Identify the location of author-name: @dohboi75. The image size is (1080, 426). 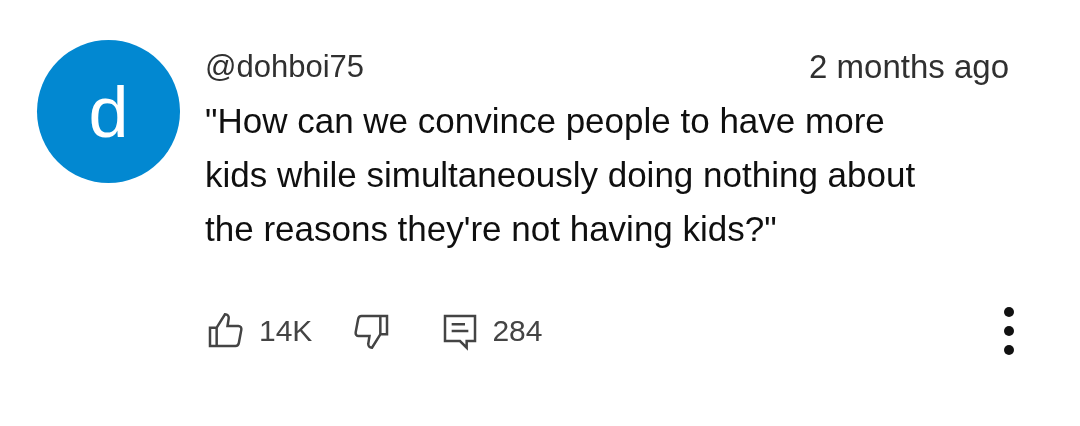
(285, 66).